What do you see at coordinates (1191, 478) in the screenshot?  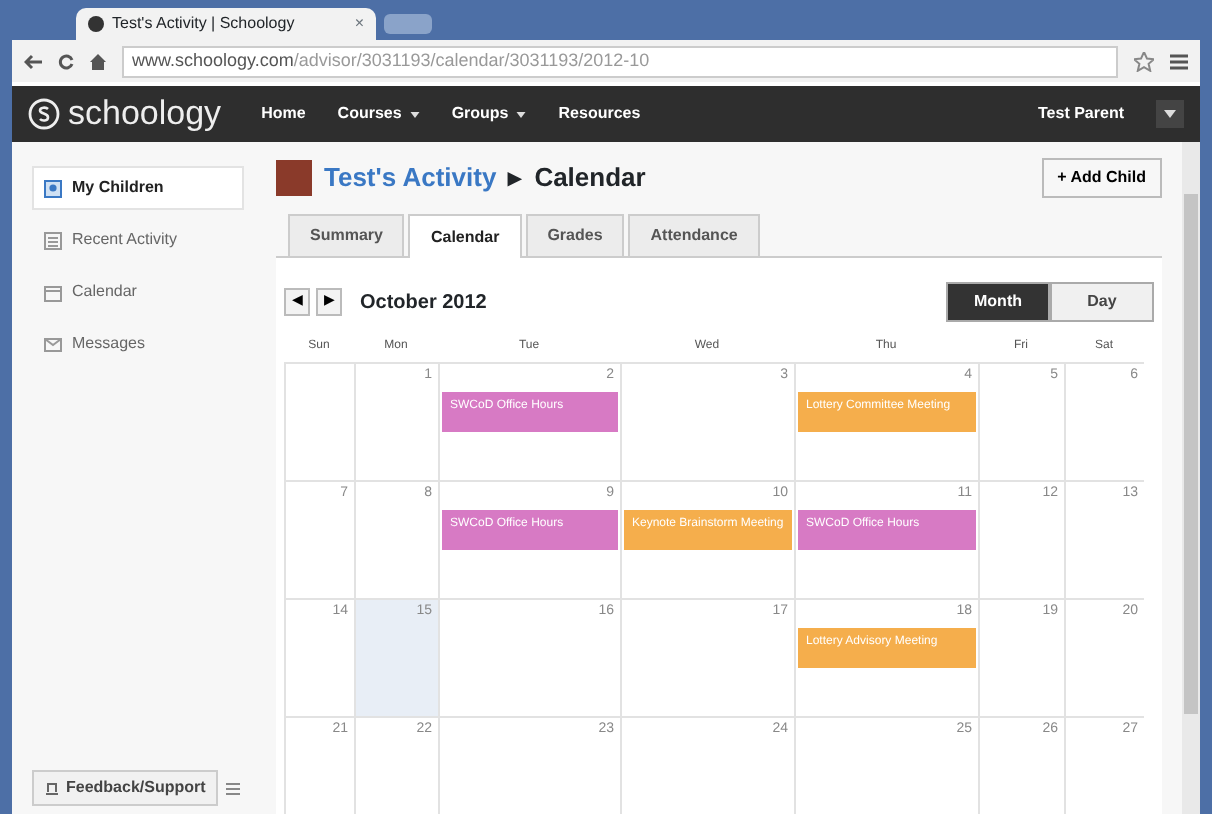 I see `scrollbar` at bounding box center [1191, 478].